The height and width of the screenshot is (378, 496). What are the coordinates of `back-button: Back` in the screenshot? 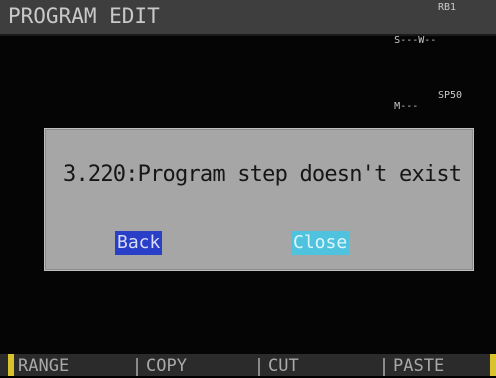 It's located at (139, 243).